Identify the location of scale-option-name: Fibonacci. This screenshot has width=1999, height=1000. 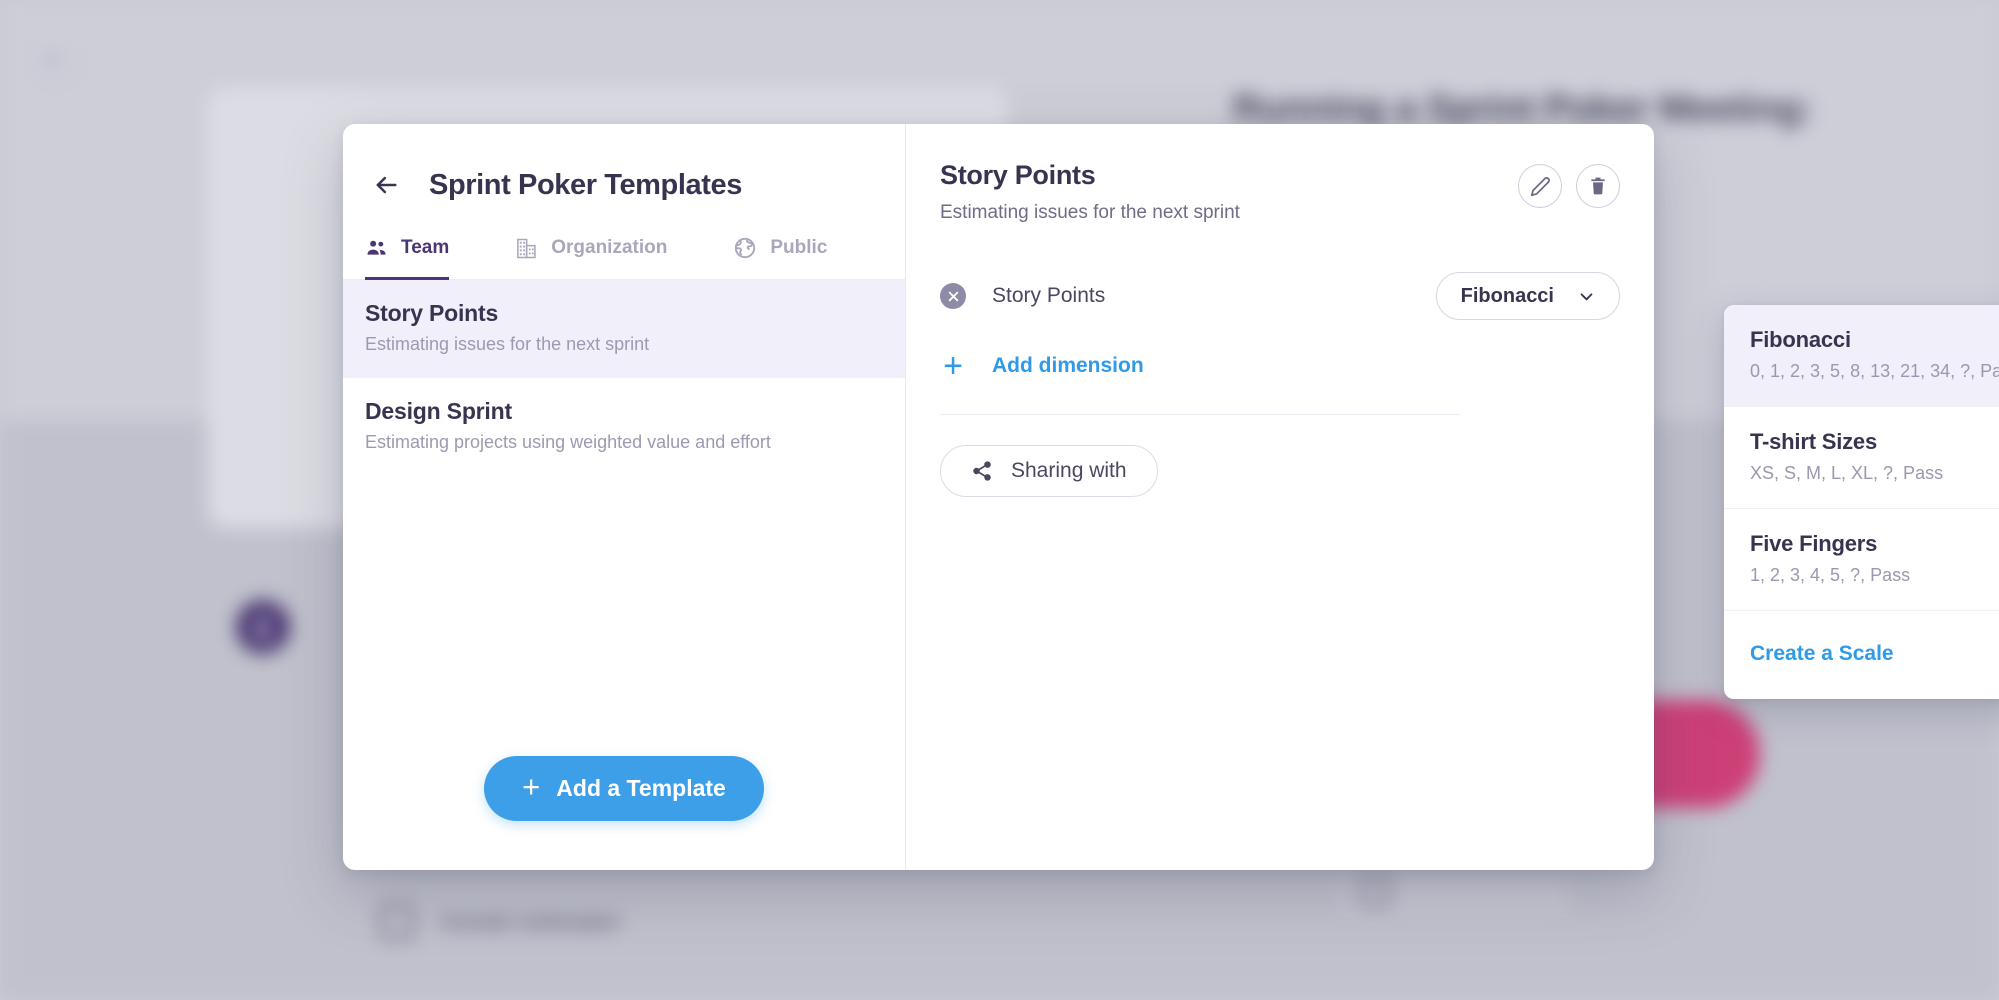
(1800, 339).